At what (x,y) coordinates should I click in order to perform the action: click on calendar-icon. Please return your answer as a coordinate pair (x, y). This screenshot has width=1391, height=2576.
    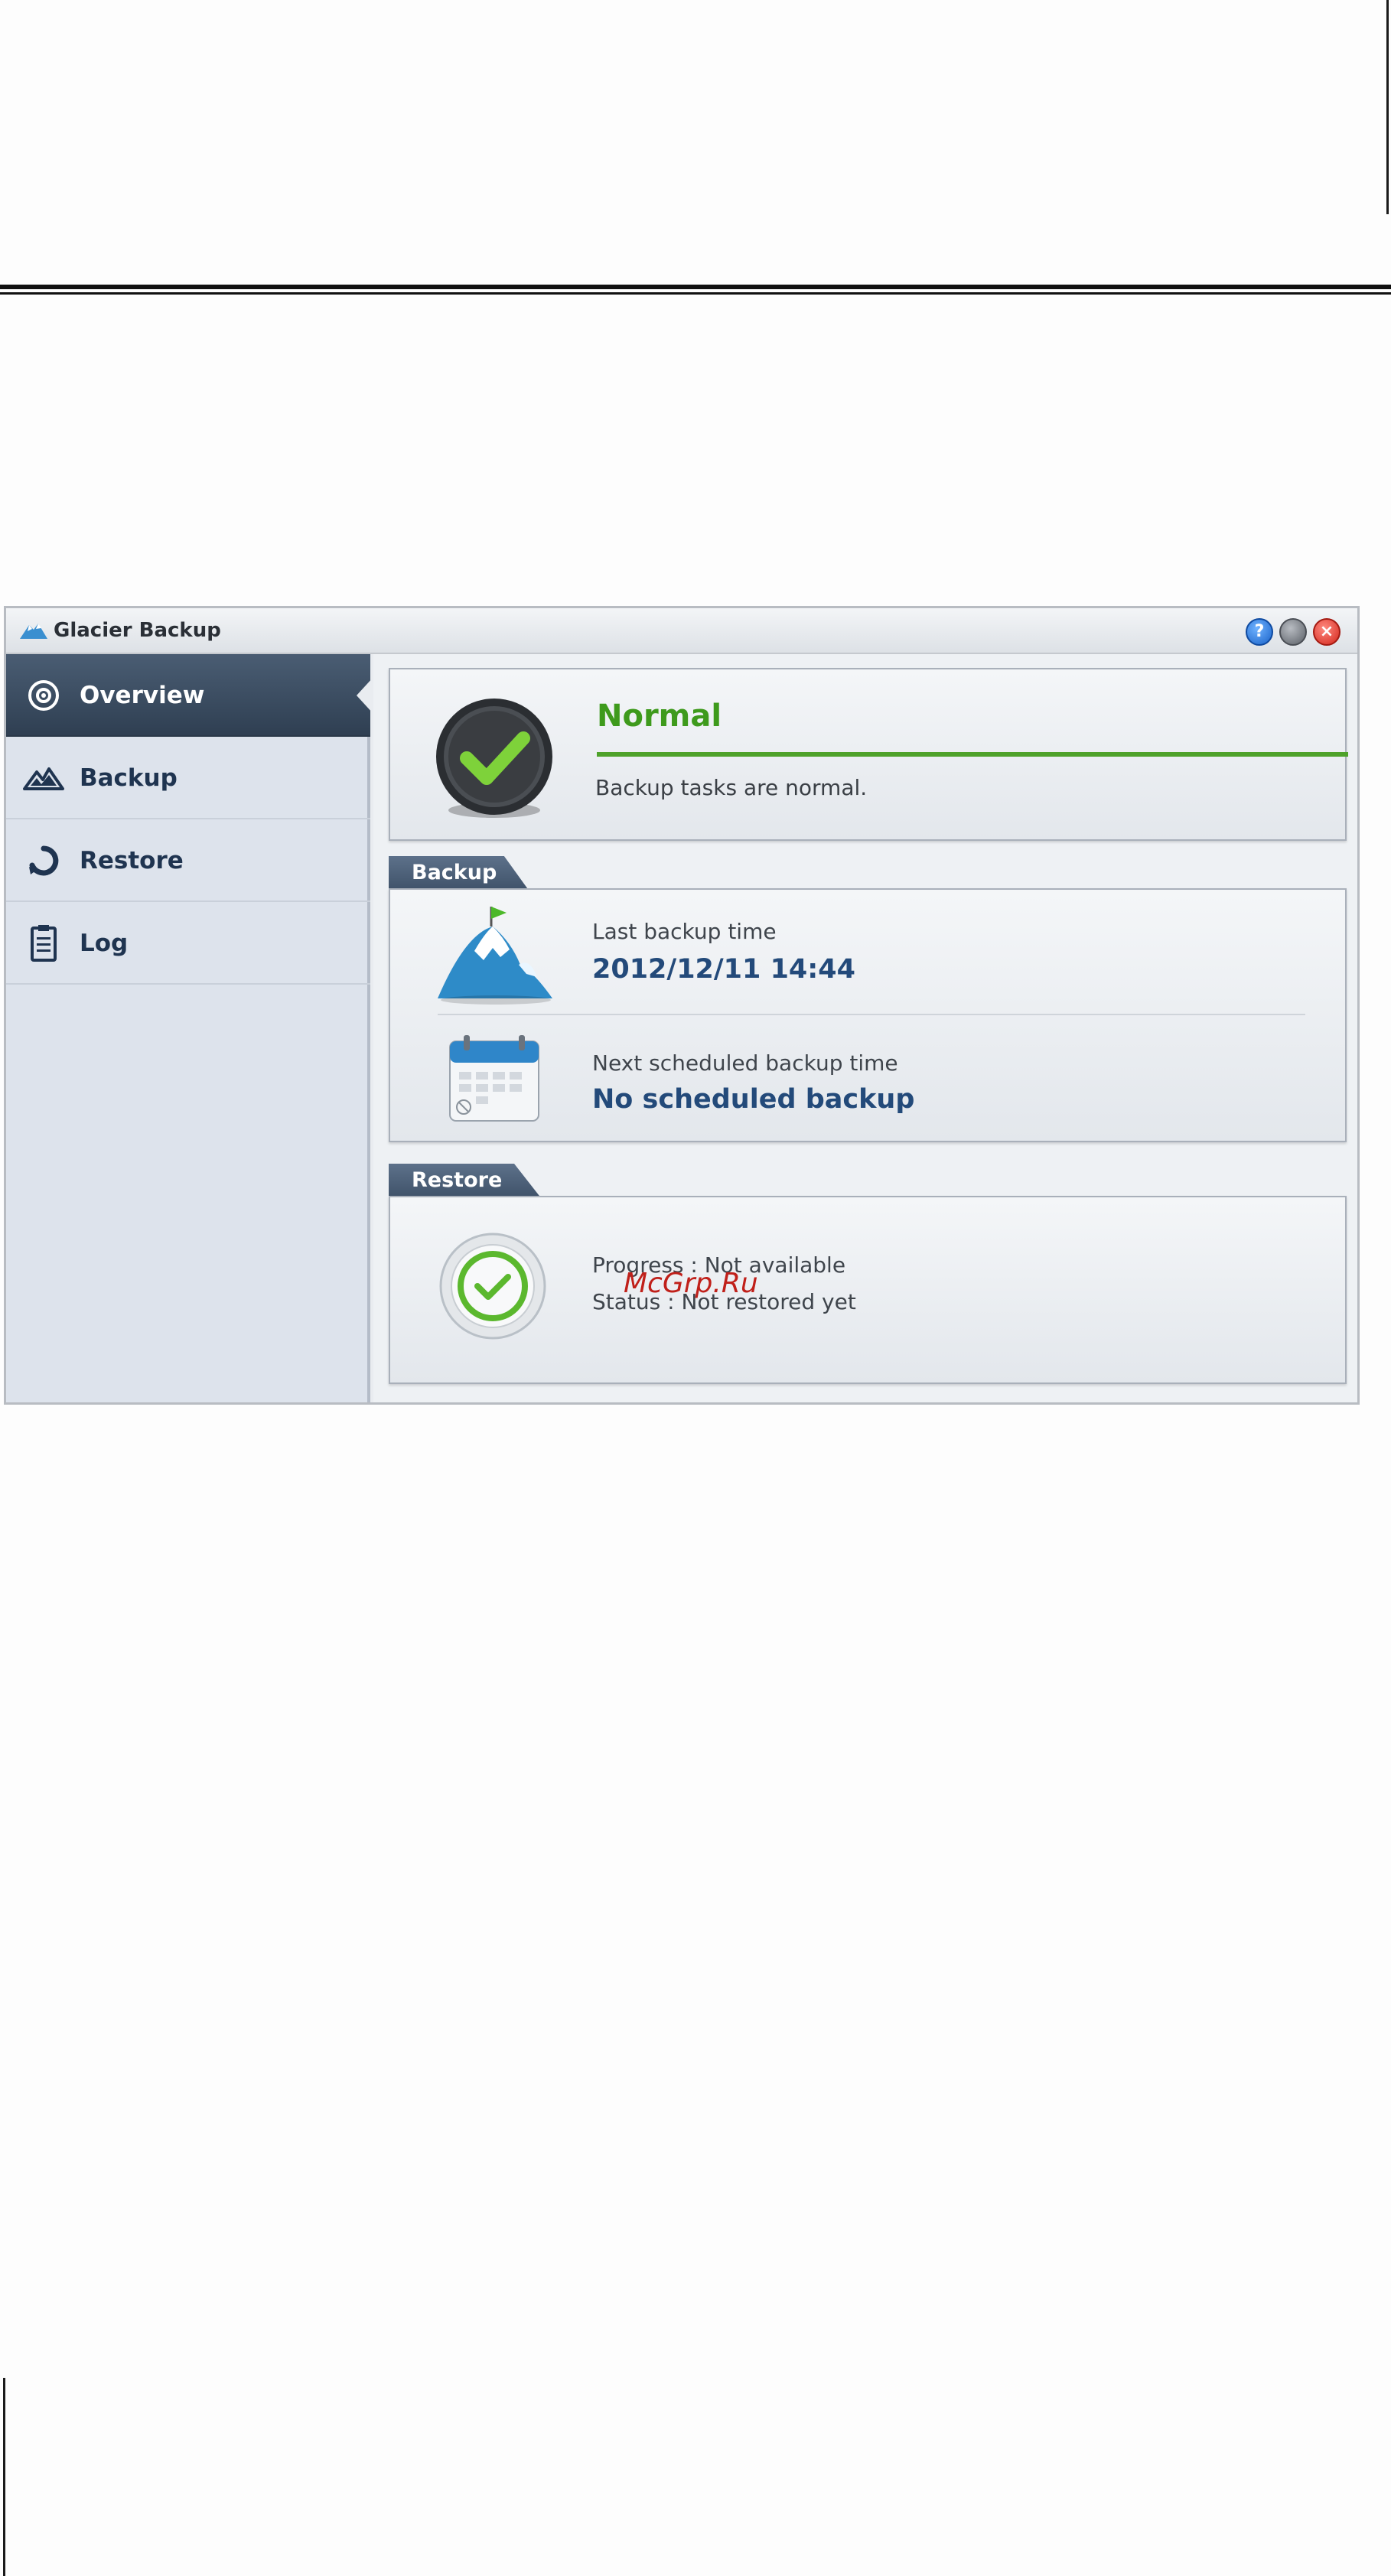
    Looking at the image, I should click on (494, 1078).